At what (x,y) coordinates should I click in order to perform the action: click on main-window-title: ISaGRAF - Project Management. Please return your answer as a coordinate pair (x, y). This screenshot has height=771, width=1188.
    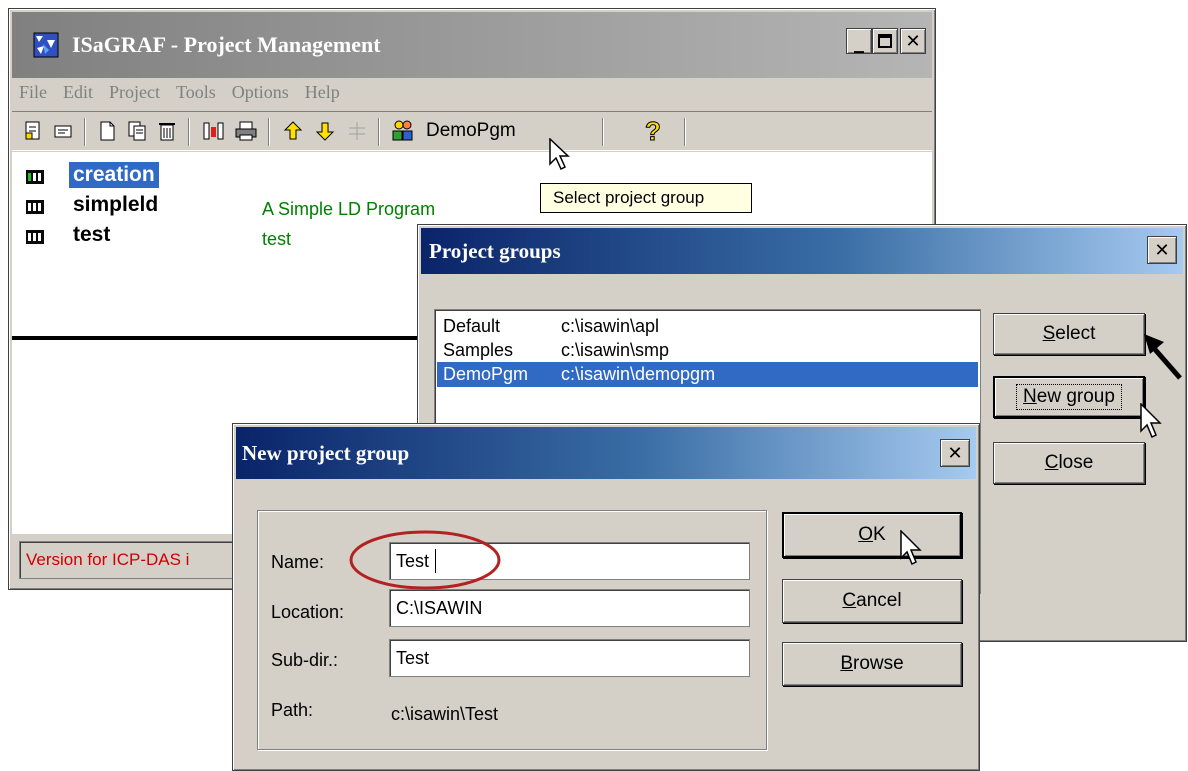
    Looking at the image, I should click on (226, 44).